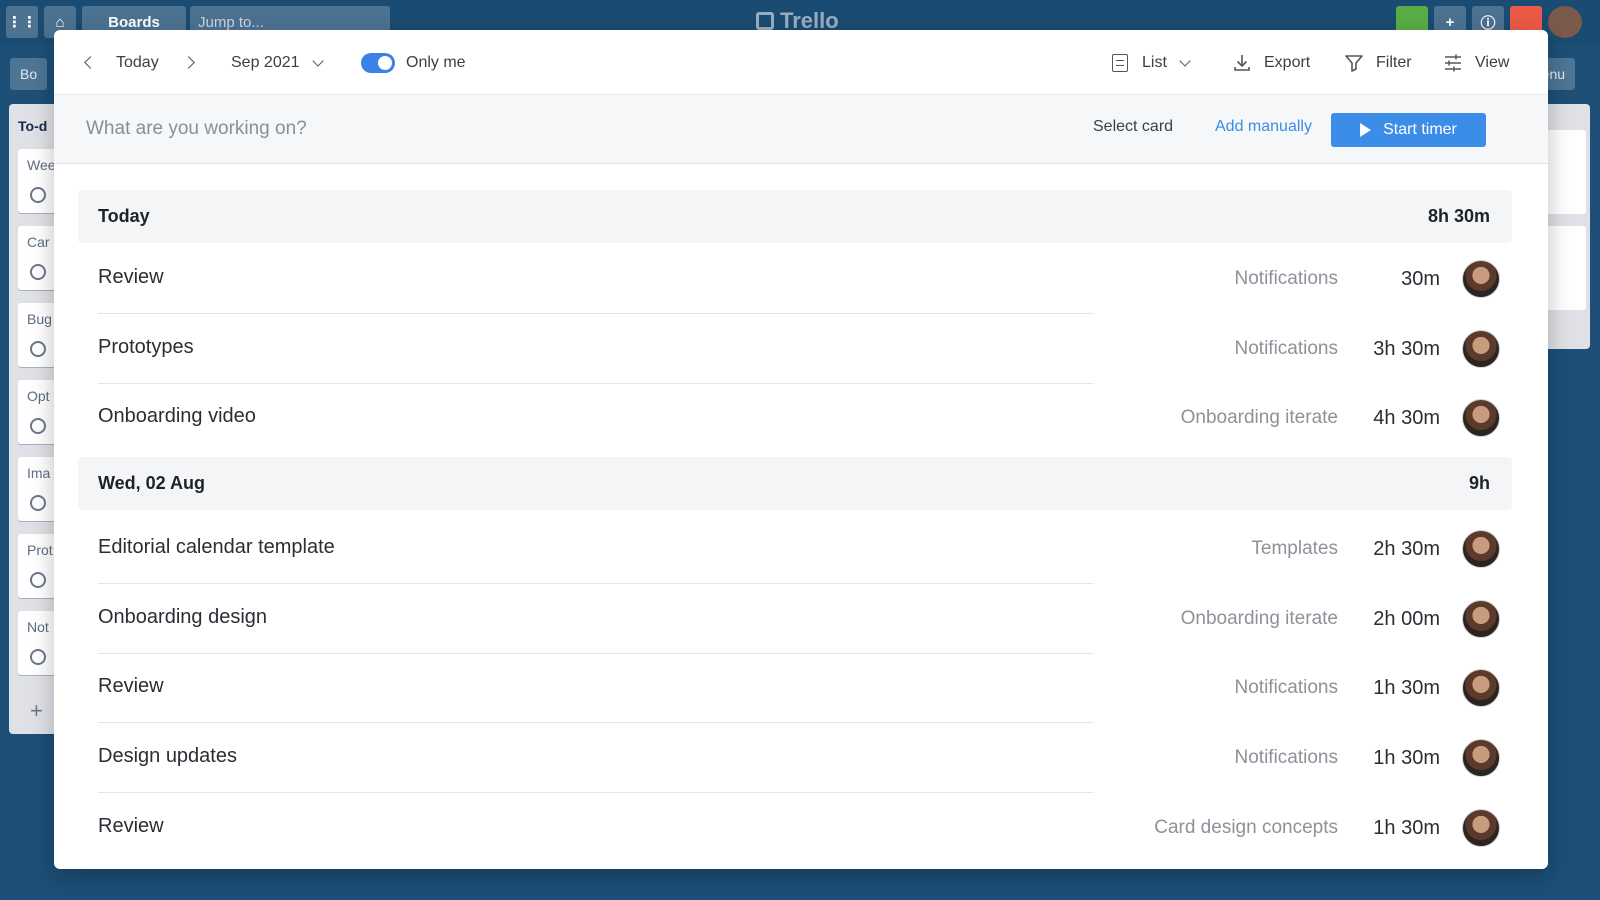 The width and height of the screenshot is (1600, 900). I want to click on filter-button: Filter, so click(1378, 62).